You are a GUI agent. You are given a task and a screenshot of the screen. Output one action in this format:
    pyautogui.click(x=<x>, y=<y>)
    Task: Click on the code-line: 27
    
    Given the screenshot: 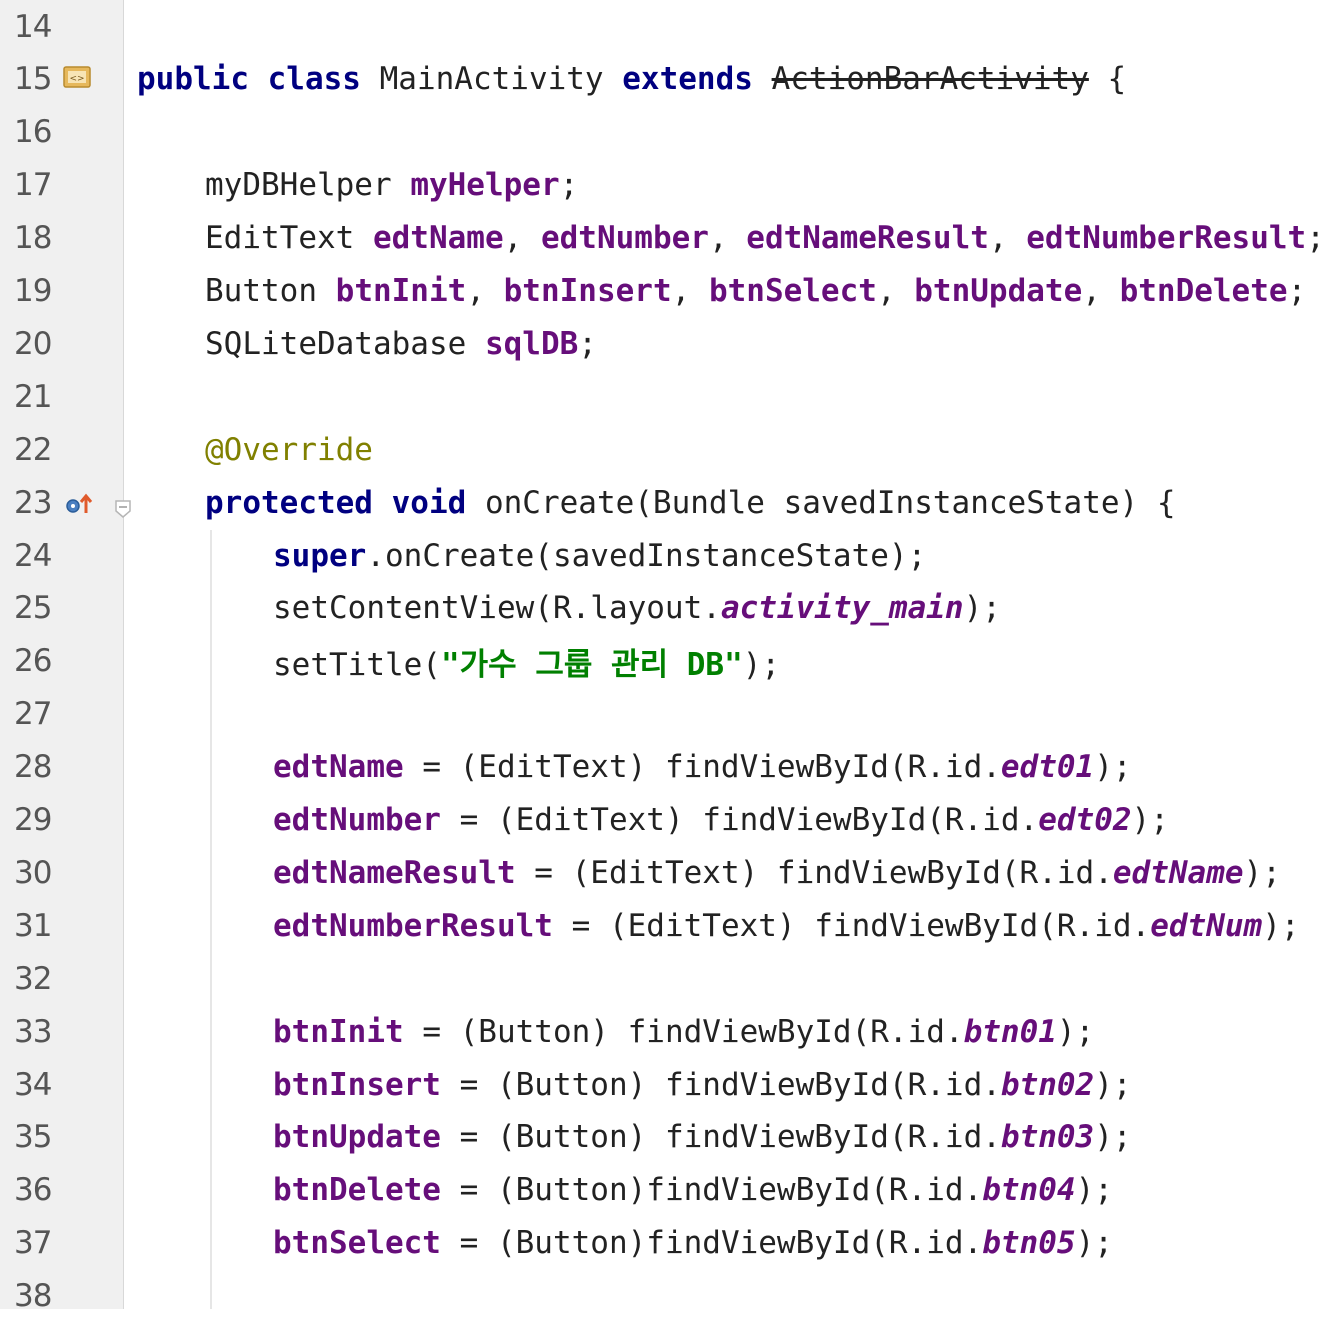 What is the action you would take?
    pyautogui.click(x=659, y=714)
    